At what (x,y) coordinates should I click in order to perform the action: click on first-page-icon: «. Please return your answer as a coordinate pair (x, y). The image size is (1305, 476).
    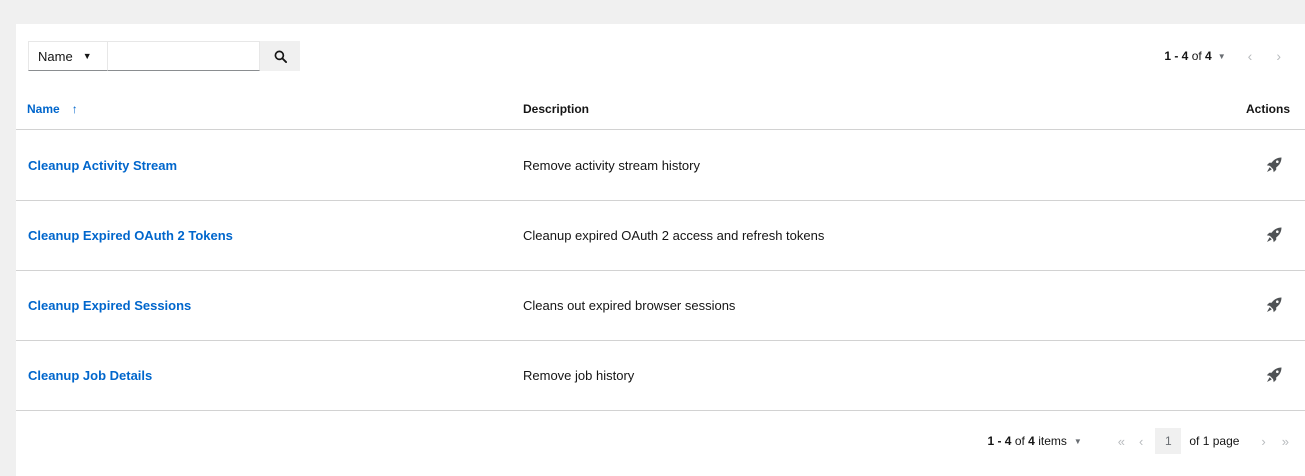
    Looking at the image, I should click on (1121, 441).